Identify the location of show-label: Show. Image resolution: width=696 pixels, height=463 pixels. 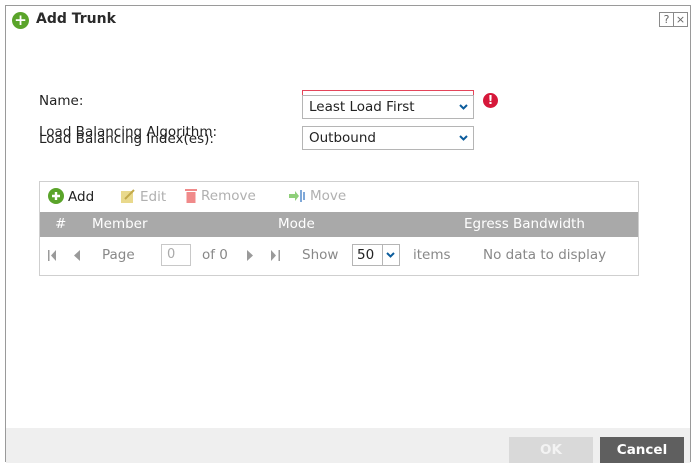
(320, 255).